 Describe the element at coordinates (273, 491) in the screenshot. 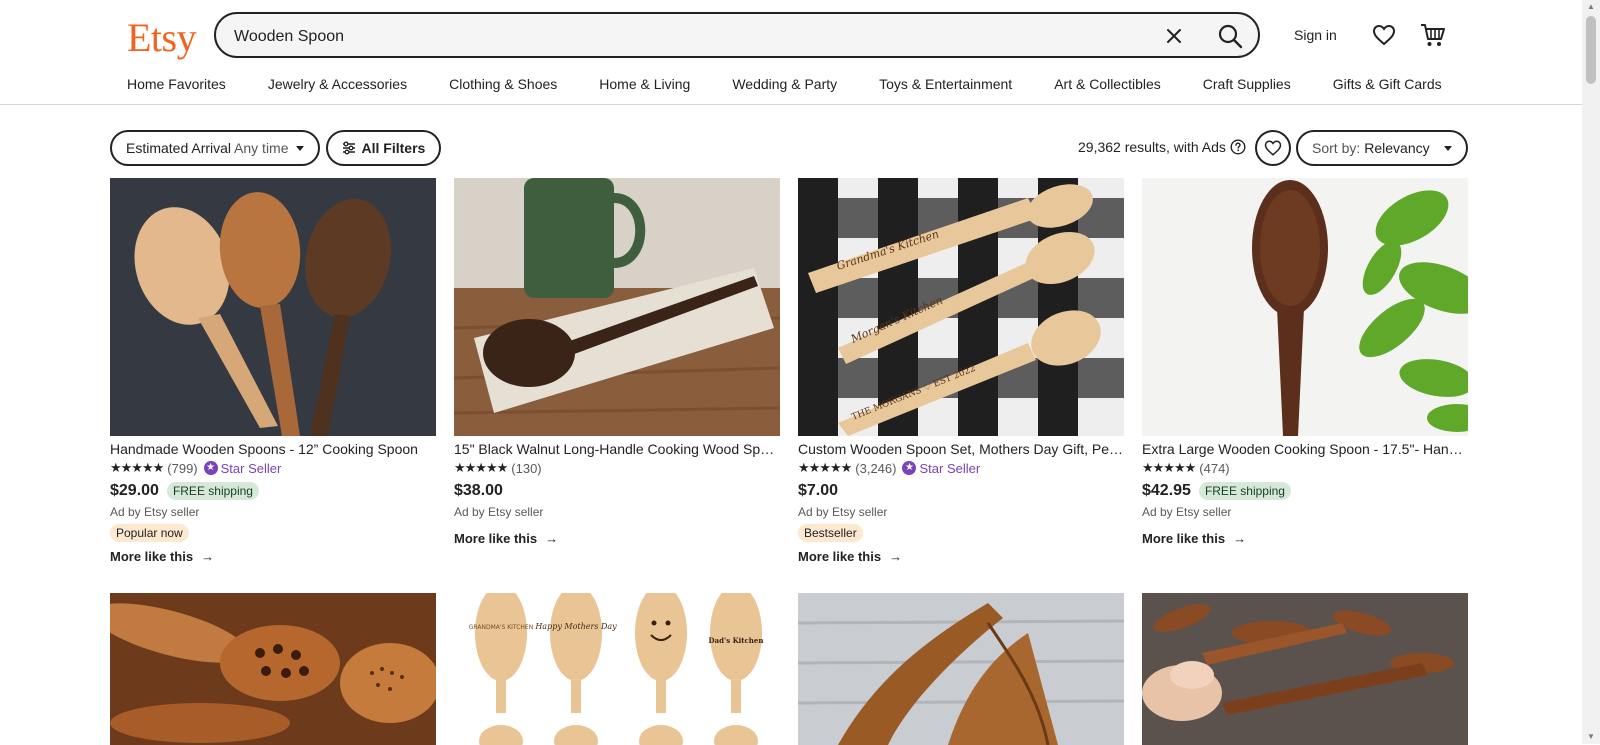

I see `price-row: $29.00 FREE shipping` at that location.